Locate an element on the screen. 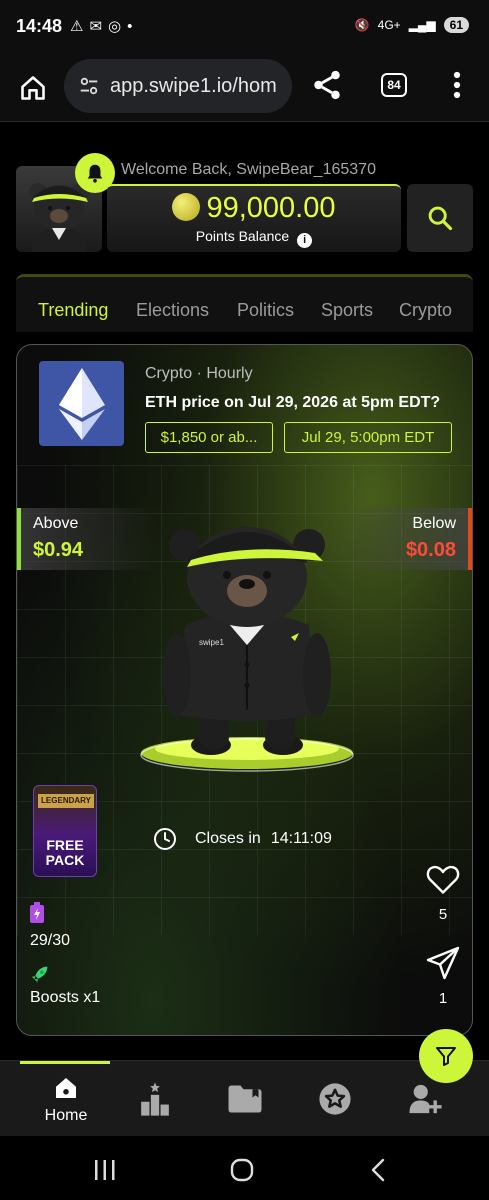 Image resolution: width=489 pixels, height=1200 pixels. below-price: $0.08 is located at coordinates (430, 550).